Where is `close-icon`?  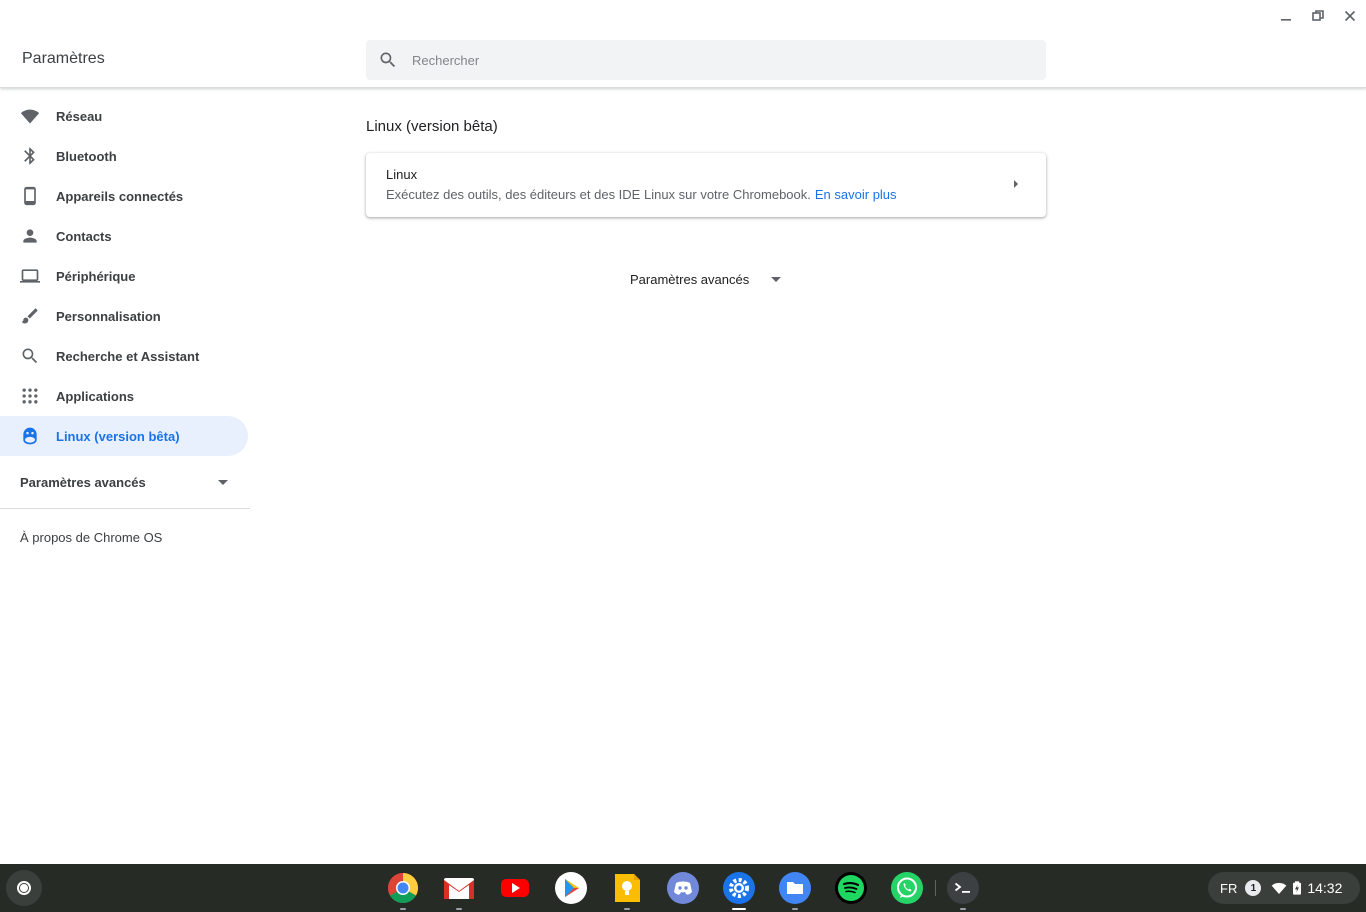
close-icon is located at coordinates (1350, 16).